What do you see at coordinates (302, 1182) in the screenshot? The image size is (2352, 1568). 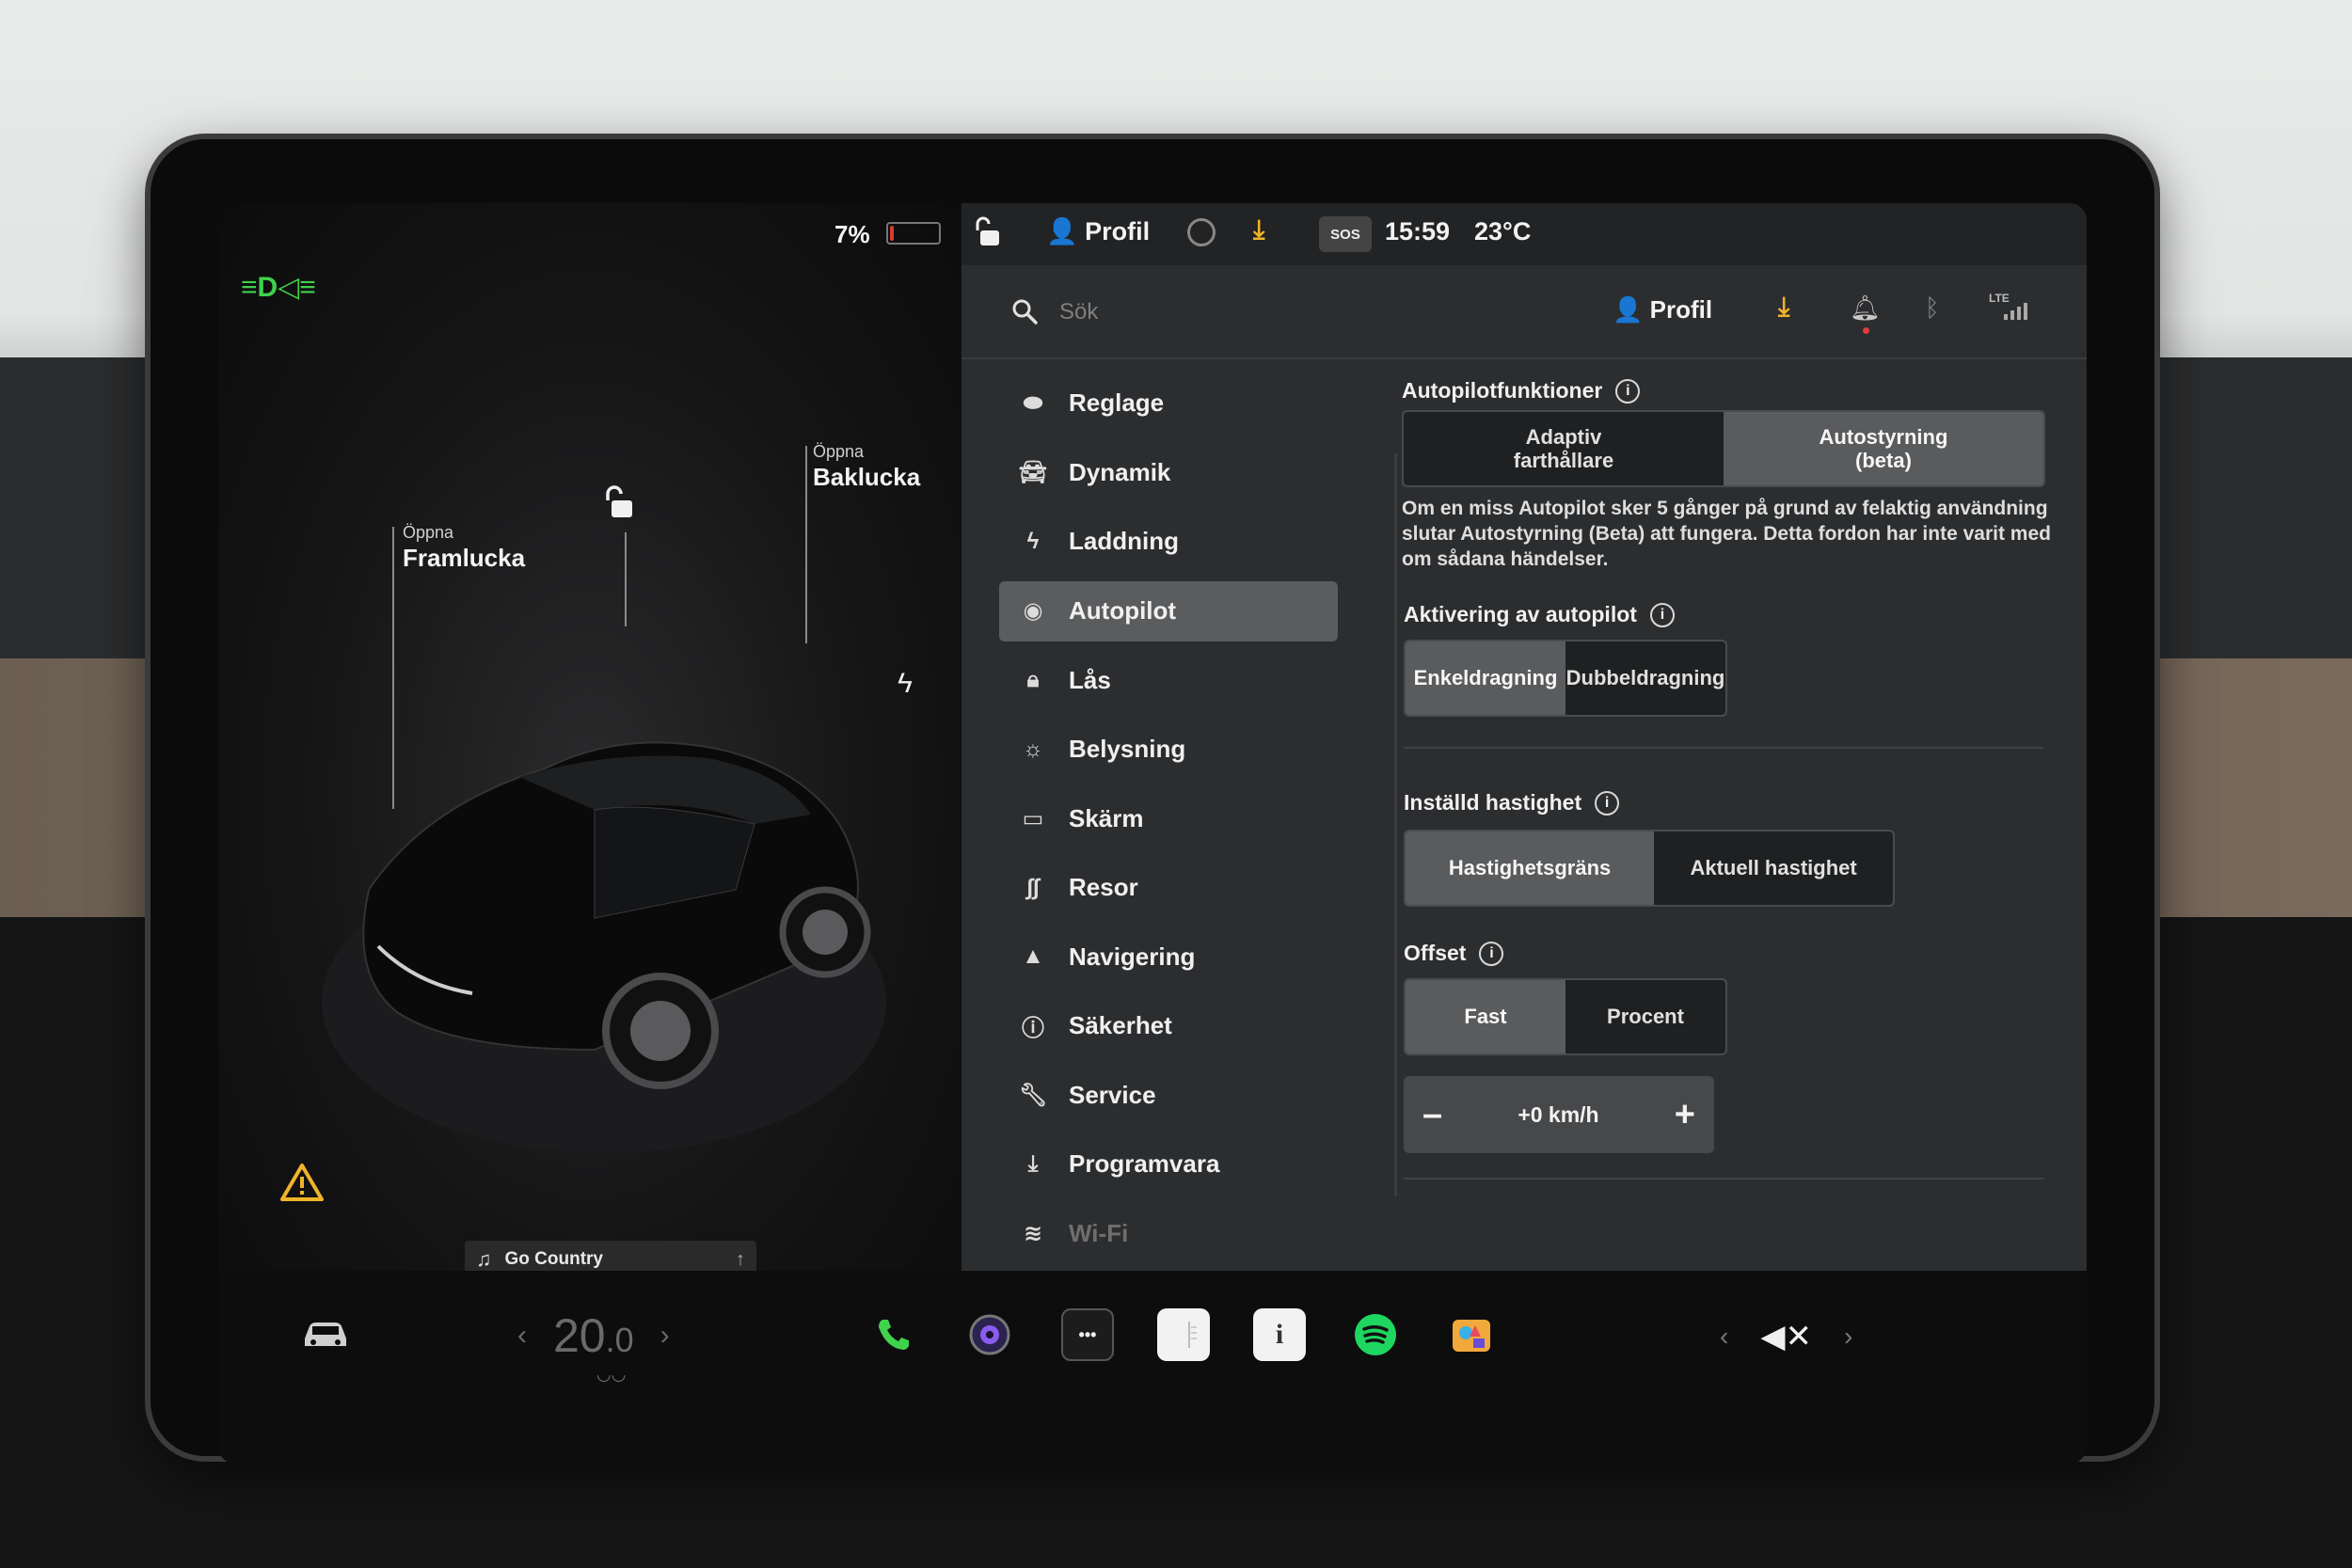 I see `warning-icon` at bounding box center [302, 1182].